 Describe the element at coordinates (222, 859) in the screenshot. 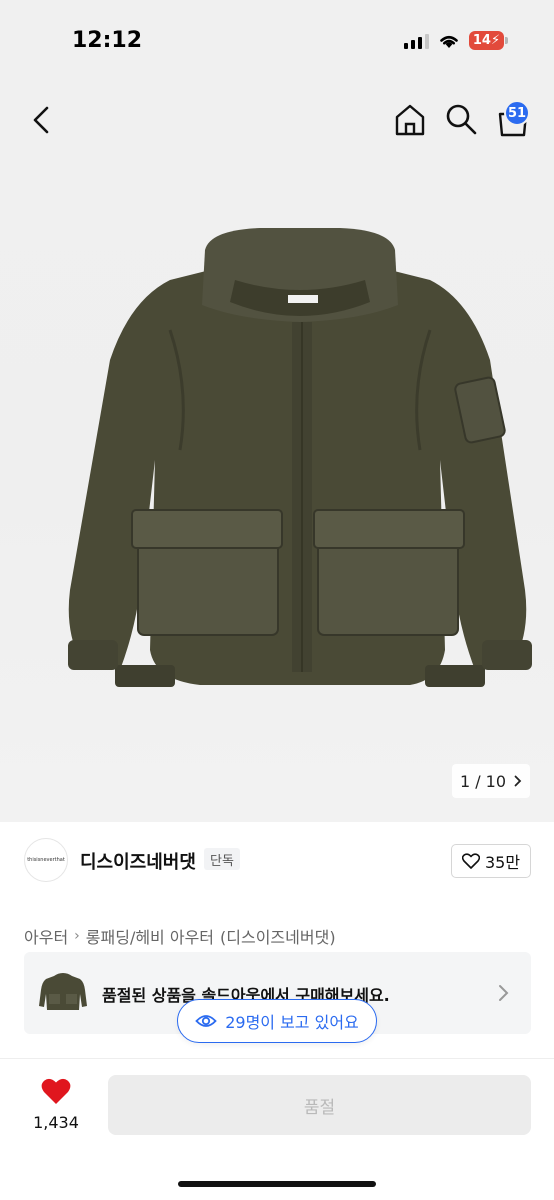

I see `brand-exclusive-tag: 단독` at that location.